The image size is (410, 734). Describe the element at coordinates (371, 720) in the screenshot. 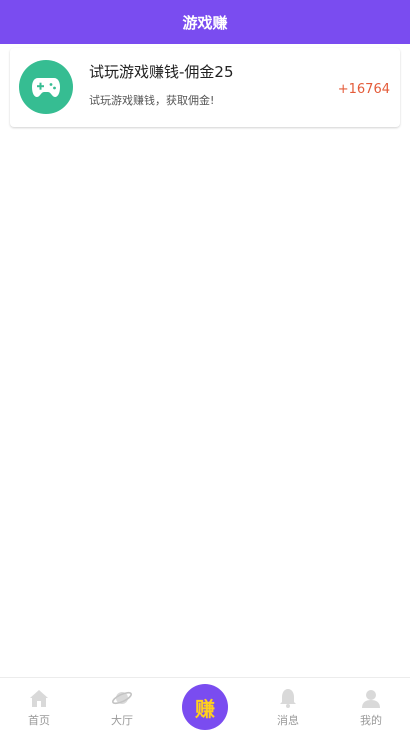

I see `tab-profile-label: 我的` at that location.